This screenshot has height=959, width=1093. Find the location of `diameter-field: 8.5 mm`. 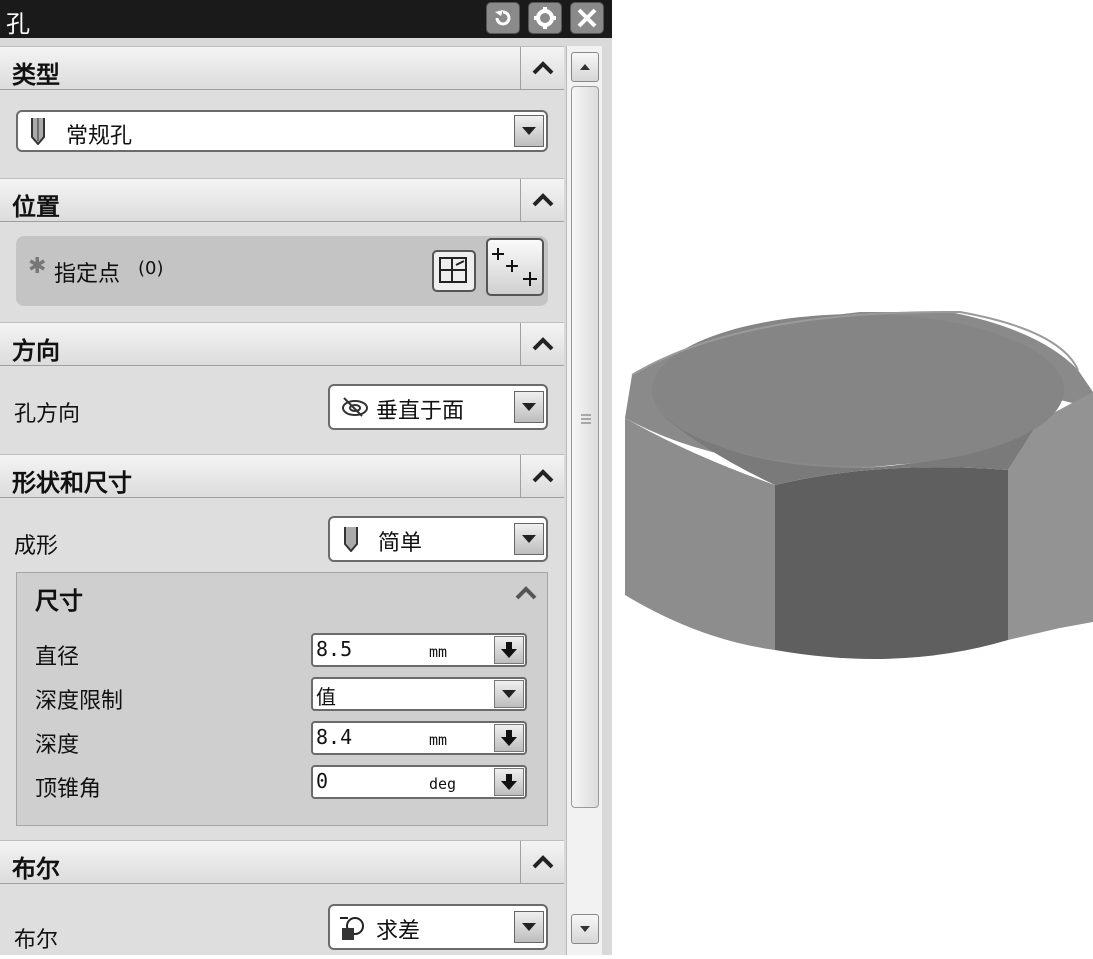

diameter-field: 8.5 mm is located at coordinates (419, 650).